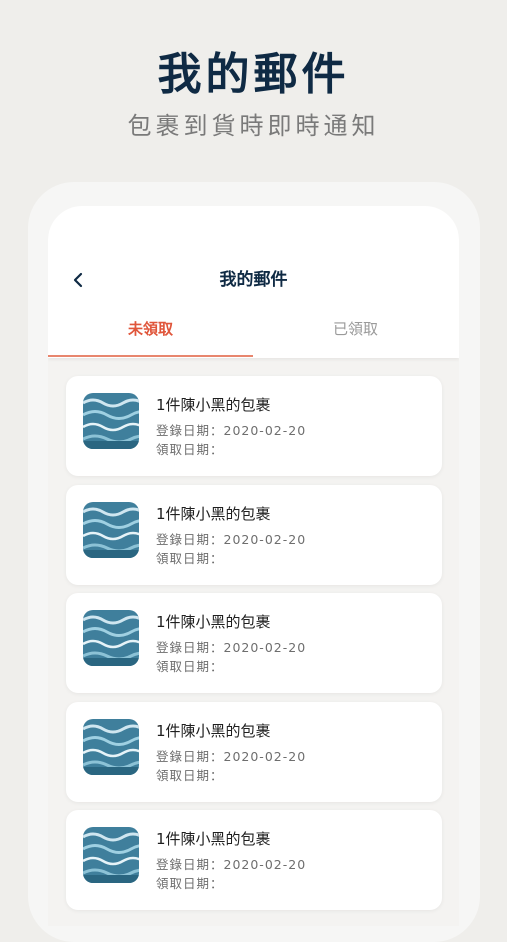 The height and width of the screenshot is (942, 507). I want to click on promo-subtitle: 包裹到貨時即時通知, so click(253, 126).